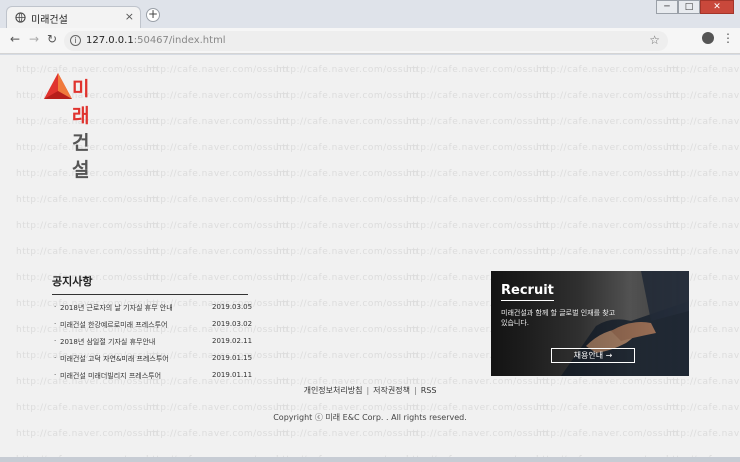  I want to click on notice-item-title: 미래건설 한강예르로미래 프레스투어, so click(114, 325).